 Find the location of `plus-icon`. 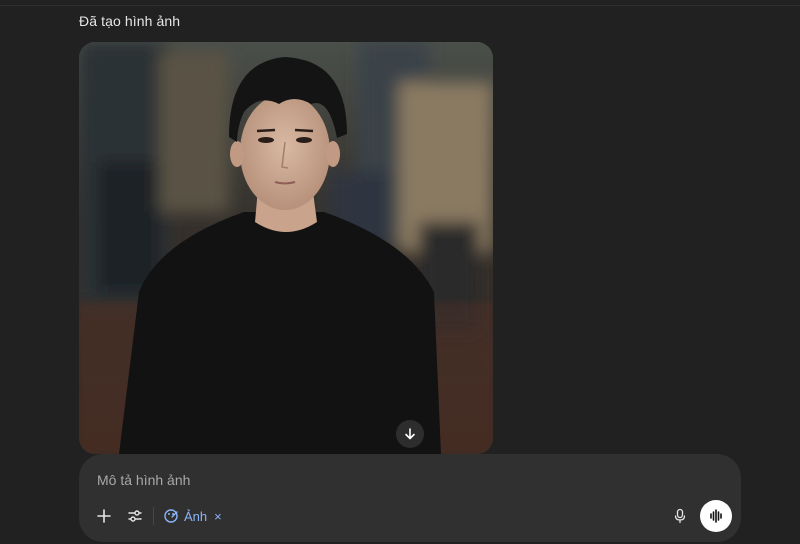

plus-icon is located at coordinates (104, 516).